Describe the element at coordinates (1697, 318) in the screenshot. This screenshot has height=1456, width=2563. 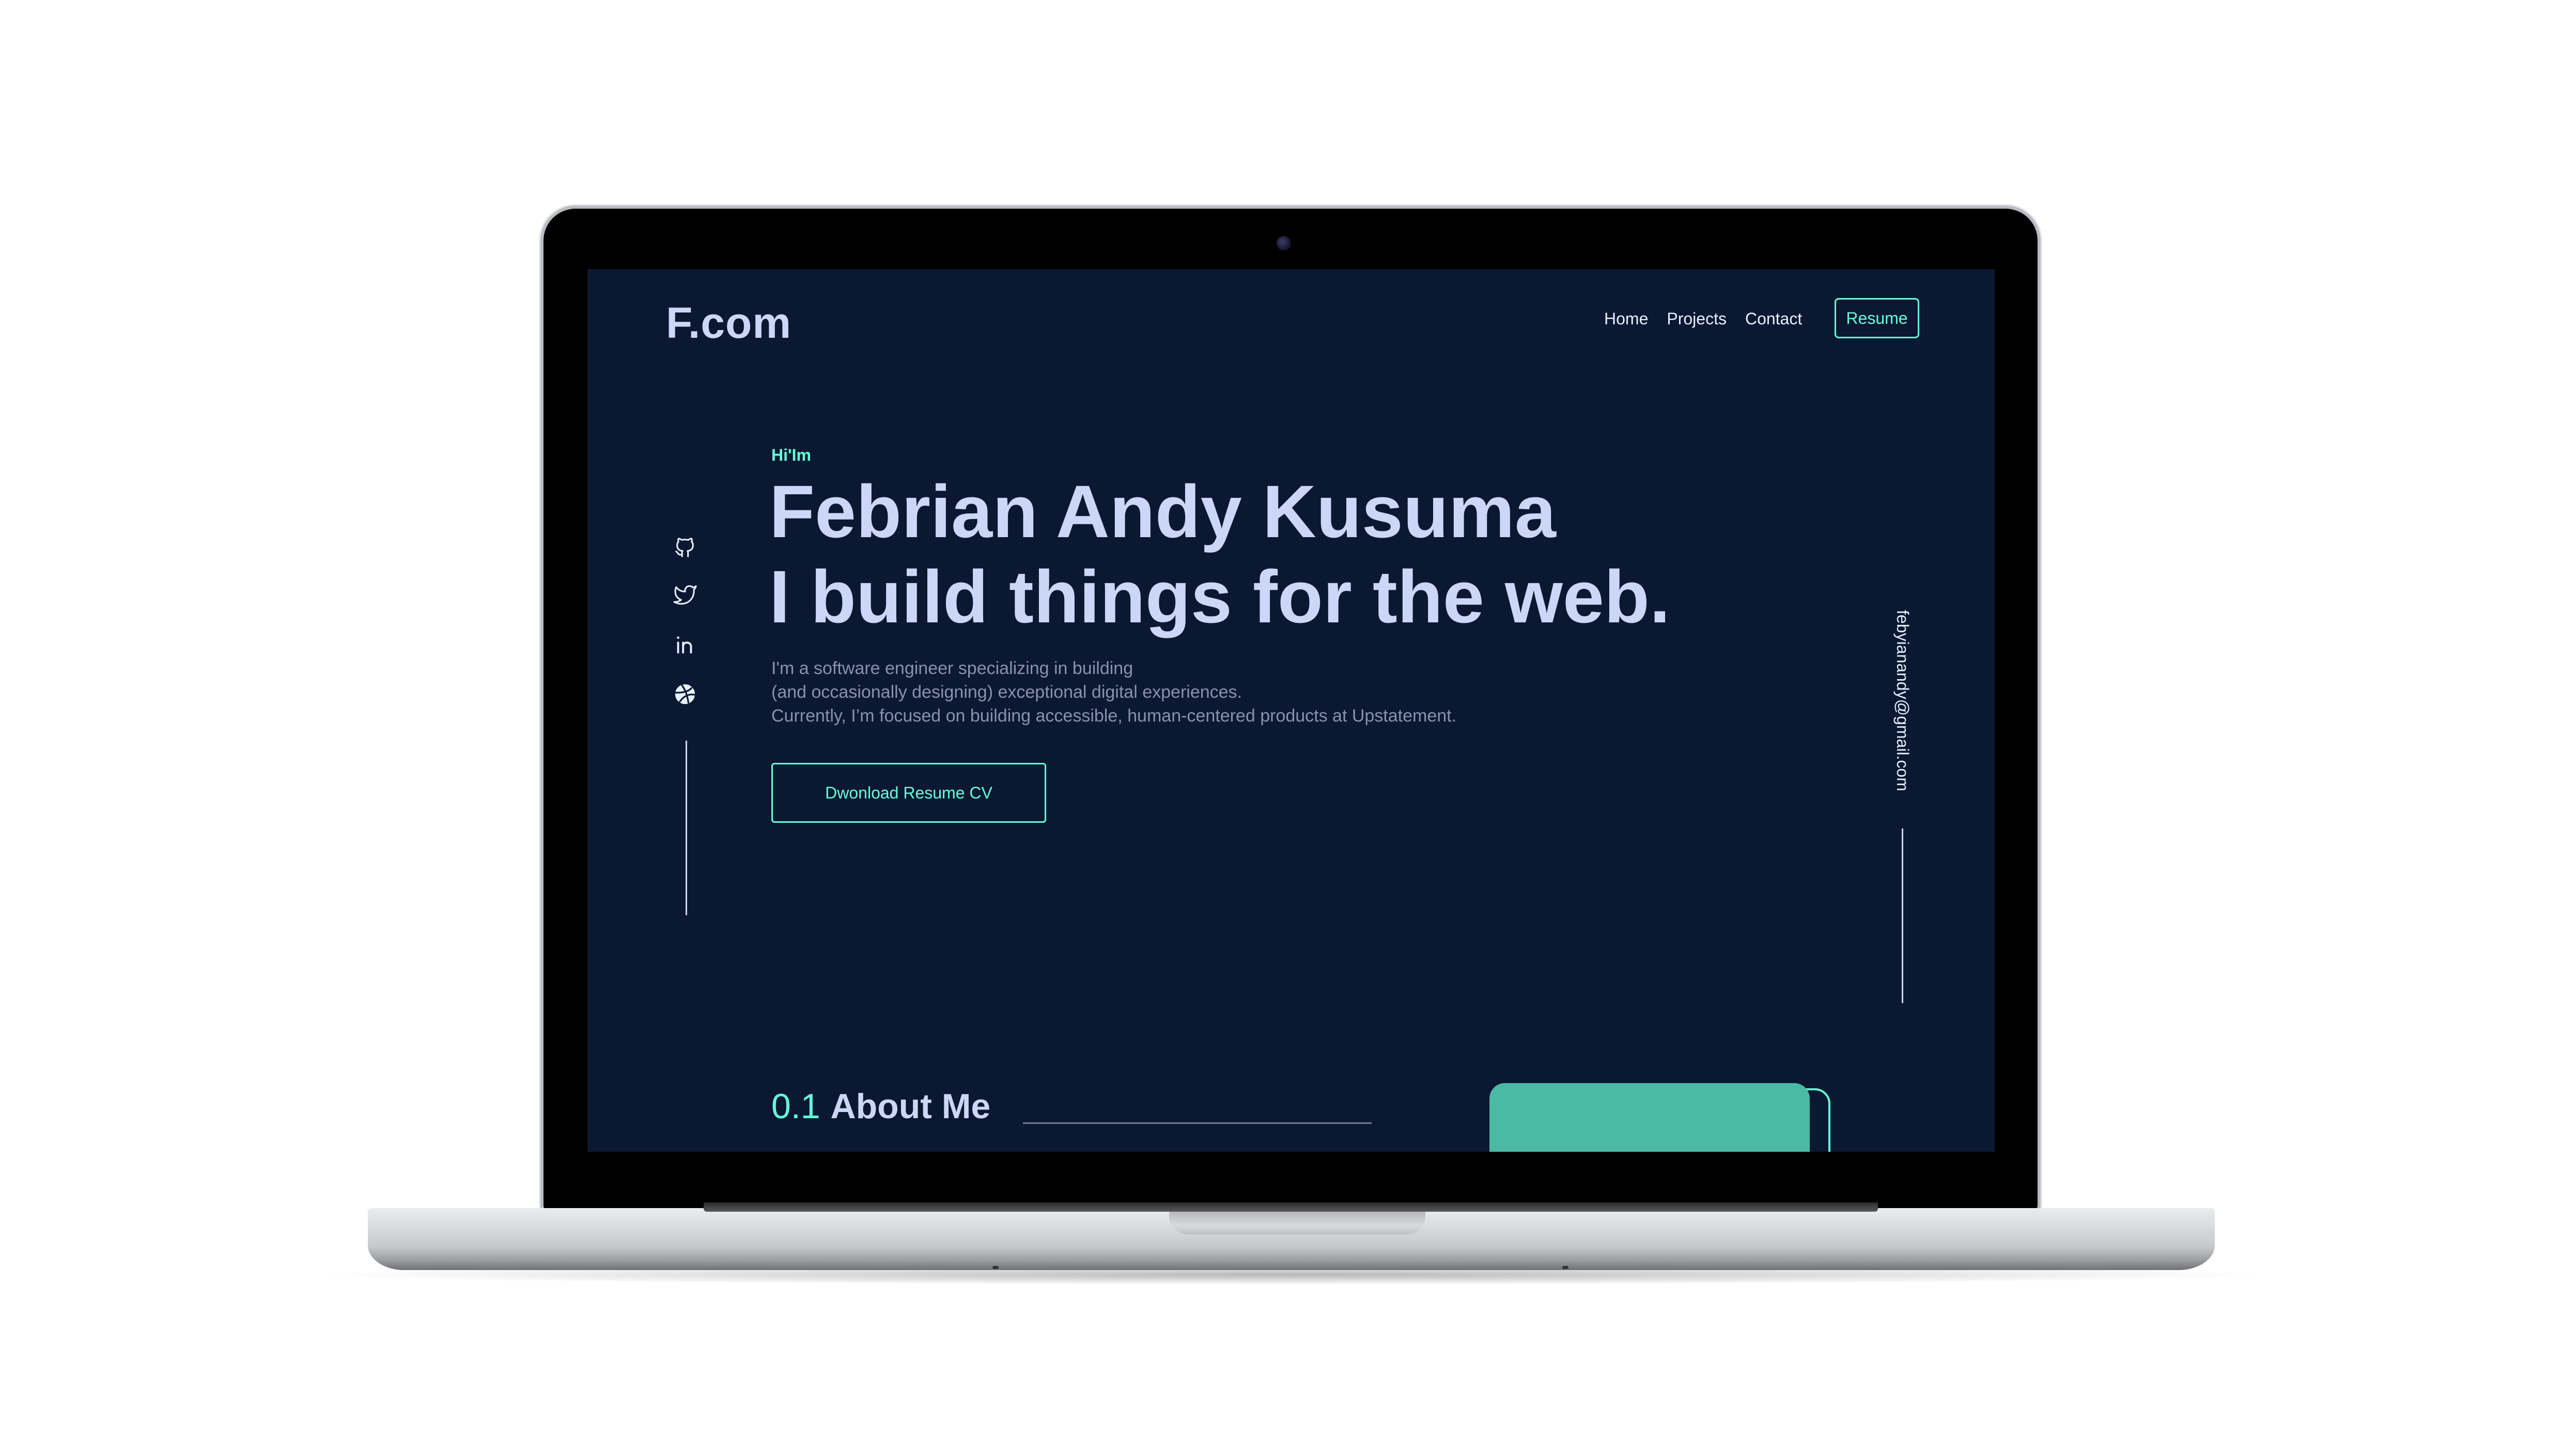
I see `nav-projects: Projects` at that location.